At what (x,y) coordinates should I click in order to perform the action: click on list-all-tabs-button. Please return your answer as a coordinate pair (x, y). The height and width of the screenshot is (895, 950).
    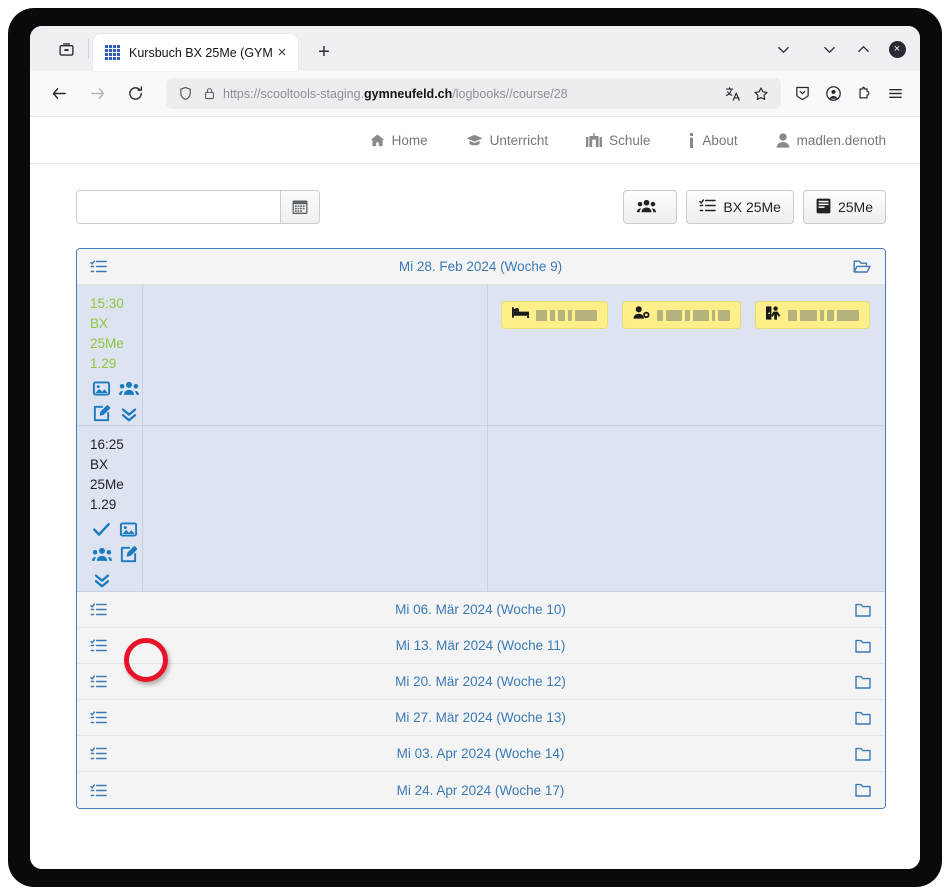
    Looking at the image, I should click on (783, 49).